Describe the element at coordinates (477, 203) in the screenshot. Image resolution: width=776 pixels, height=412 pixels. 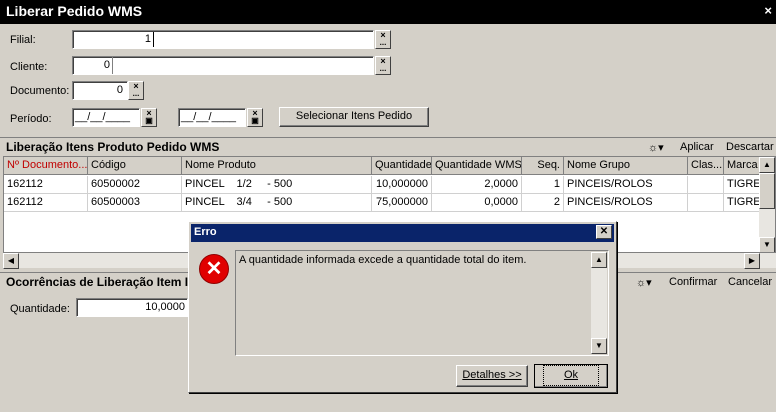
I see `cell-quantidade-wms: 0,0000` at that location.